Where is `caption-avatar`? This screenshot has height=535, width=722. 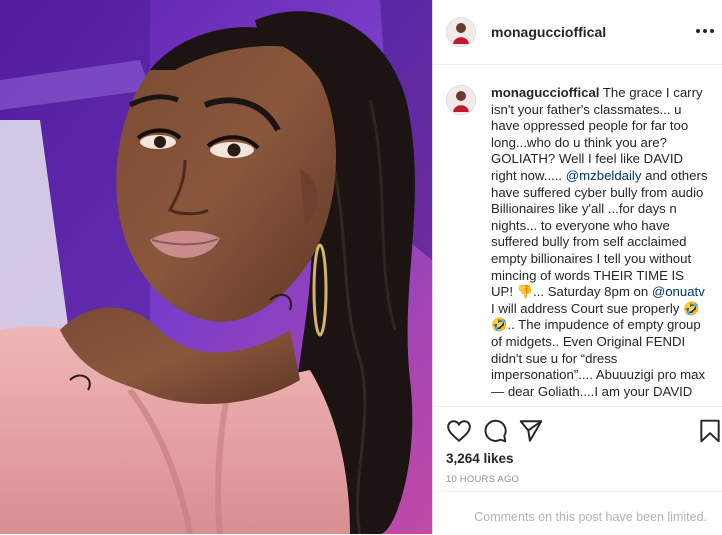 caption-avatar is located at coordinates (461, 100).